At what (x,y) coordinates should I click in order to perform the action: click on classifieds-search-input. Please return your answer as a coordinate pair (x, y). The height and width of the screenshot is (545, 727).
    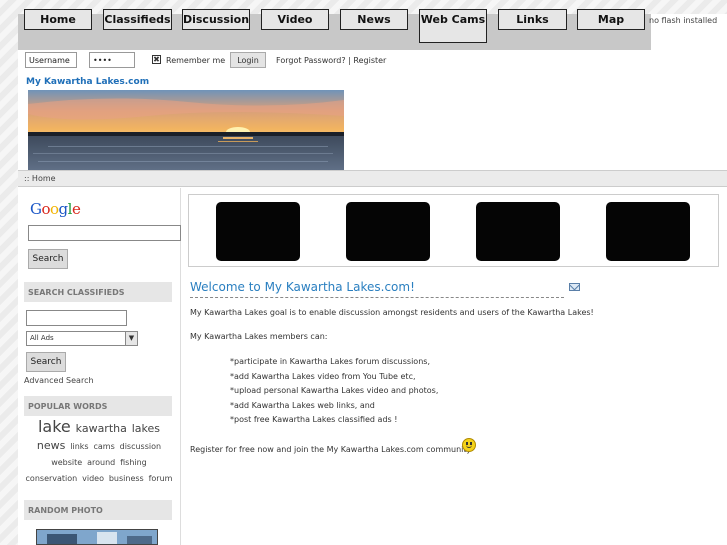
    Looking at the image, I should click on (76, 318).